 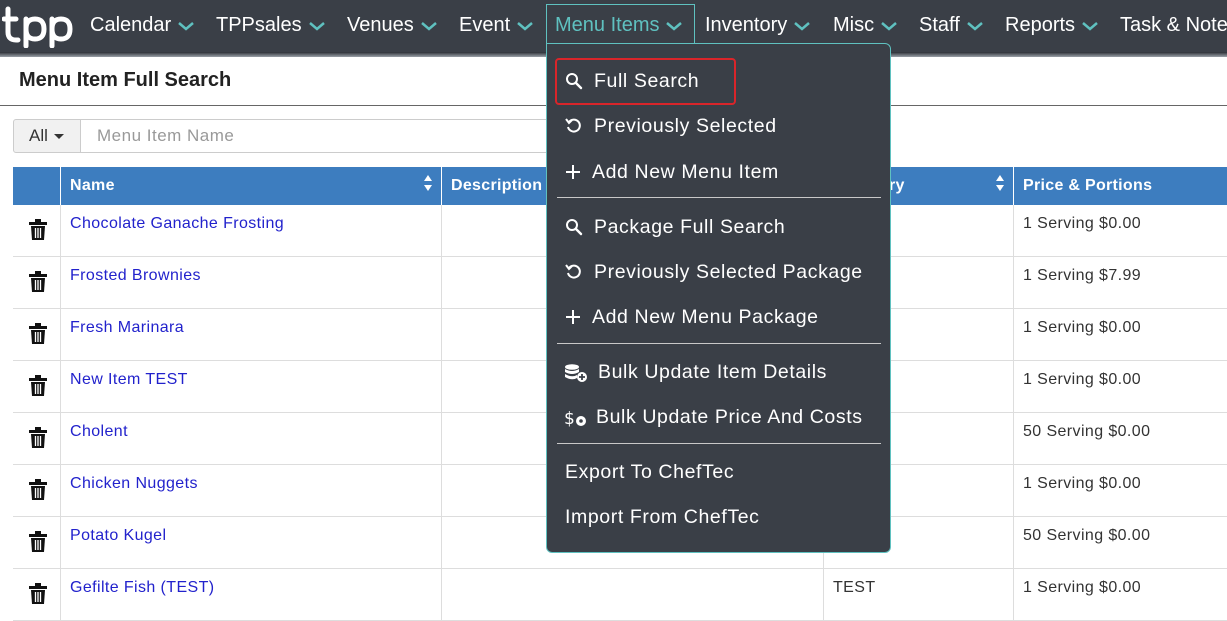 I want to click on nav-tppsales-label: TPPsales, so click(x=259, y=25).